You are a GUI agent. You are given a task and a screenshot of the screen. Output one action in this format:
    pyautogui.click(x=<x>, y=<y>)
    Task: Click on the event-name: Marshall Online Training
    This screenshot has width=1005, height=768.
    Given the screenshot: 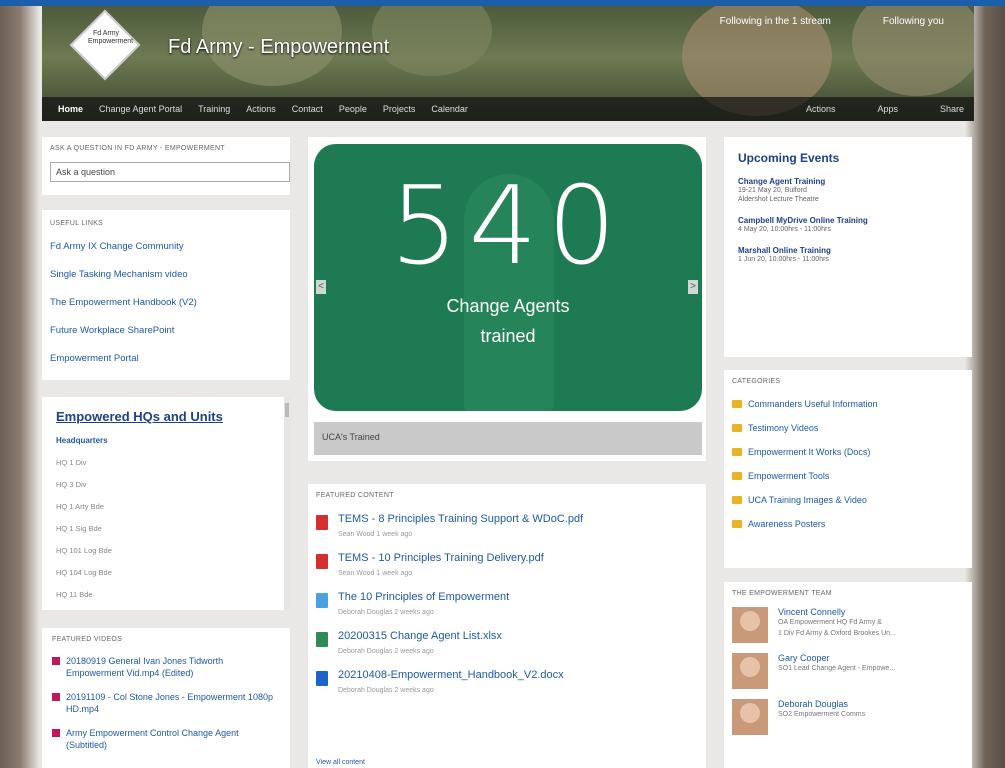 What is the action you would take?
    pyautogui.click(x=848, y=250)
    